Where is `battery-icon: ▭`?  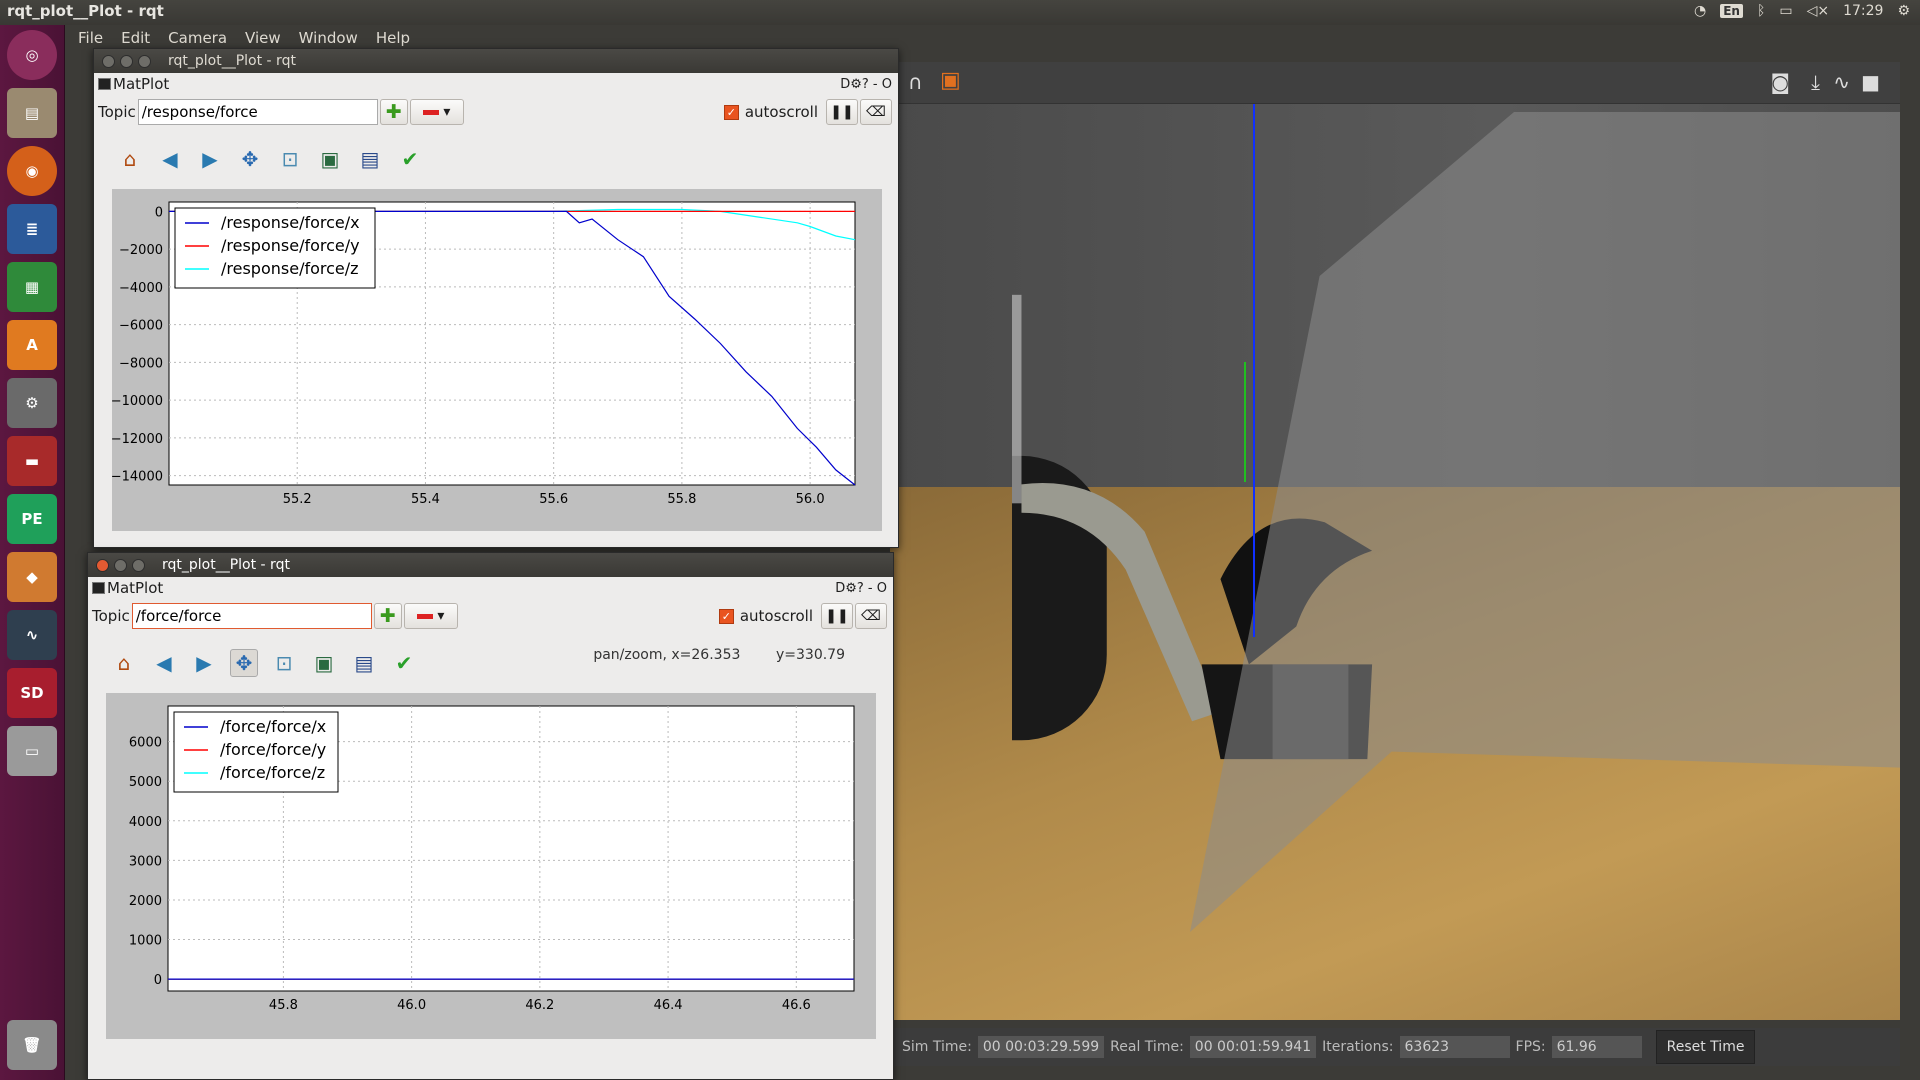 battery-icon: ▭ is located at coordinates (1785, 11).